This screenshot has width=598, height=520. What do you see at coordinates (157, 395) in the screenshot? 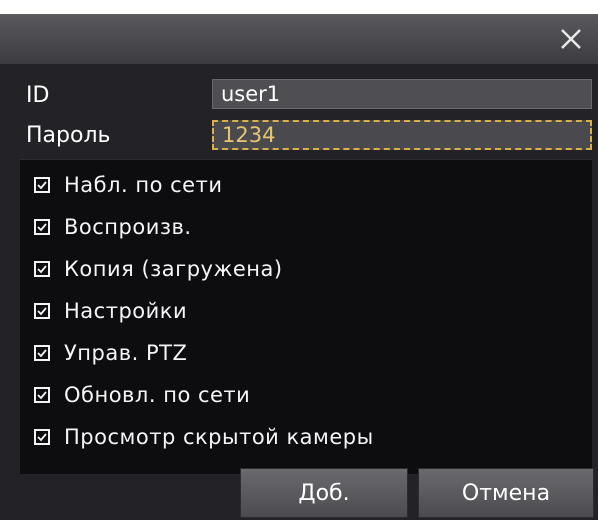
I see `permission-label: Обновл. по сети` at bounding box center [157, 395].